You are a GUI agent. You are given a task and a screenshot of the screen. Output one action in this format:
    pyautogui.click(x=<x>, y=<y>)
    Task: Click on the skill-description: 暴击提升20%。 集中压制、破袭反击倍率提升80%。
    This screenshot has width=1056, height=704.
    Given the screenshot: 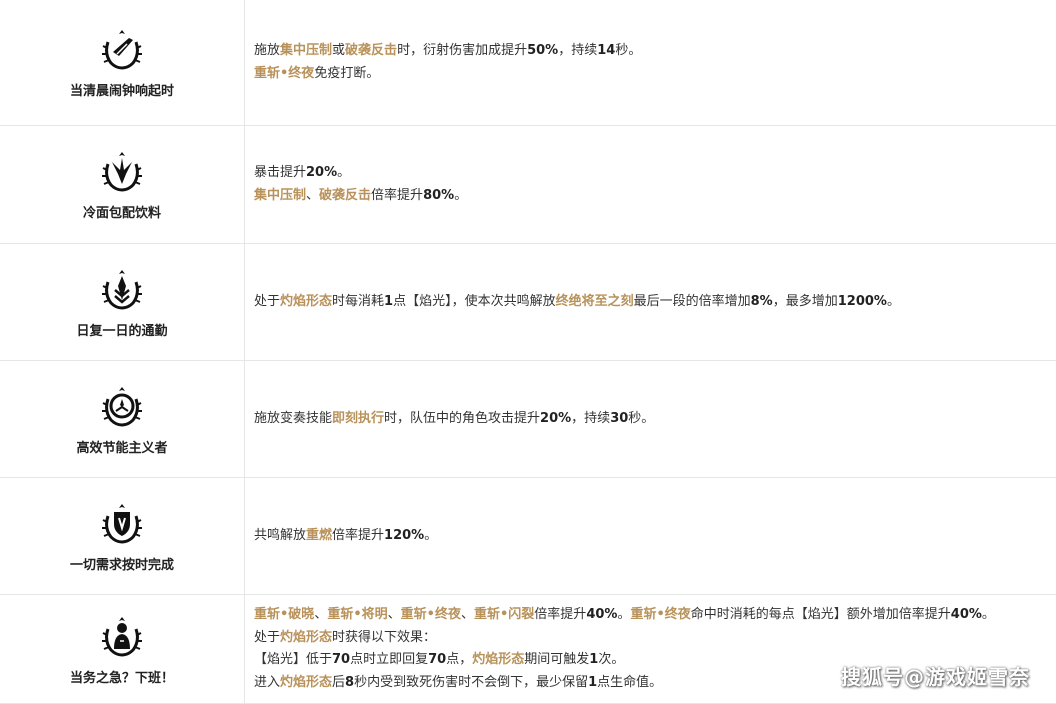 What is the action you would take?
    pyautogui.click(x=650, y=184)
    